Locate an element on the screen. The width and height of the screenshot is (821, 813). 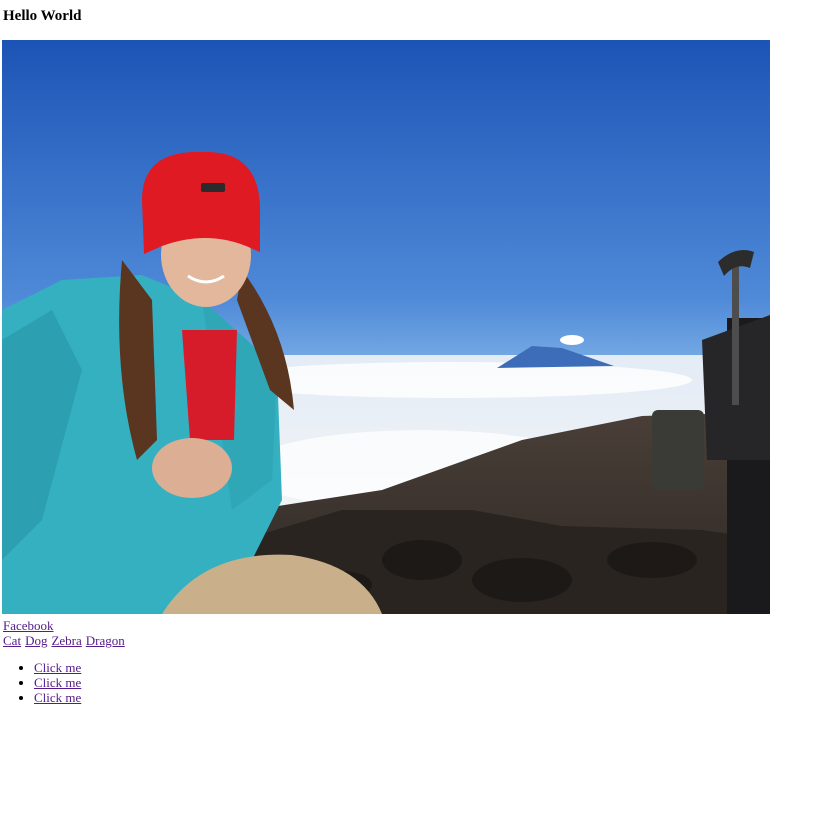
page-title: Hello World is located at coordinates (42, 16).